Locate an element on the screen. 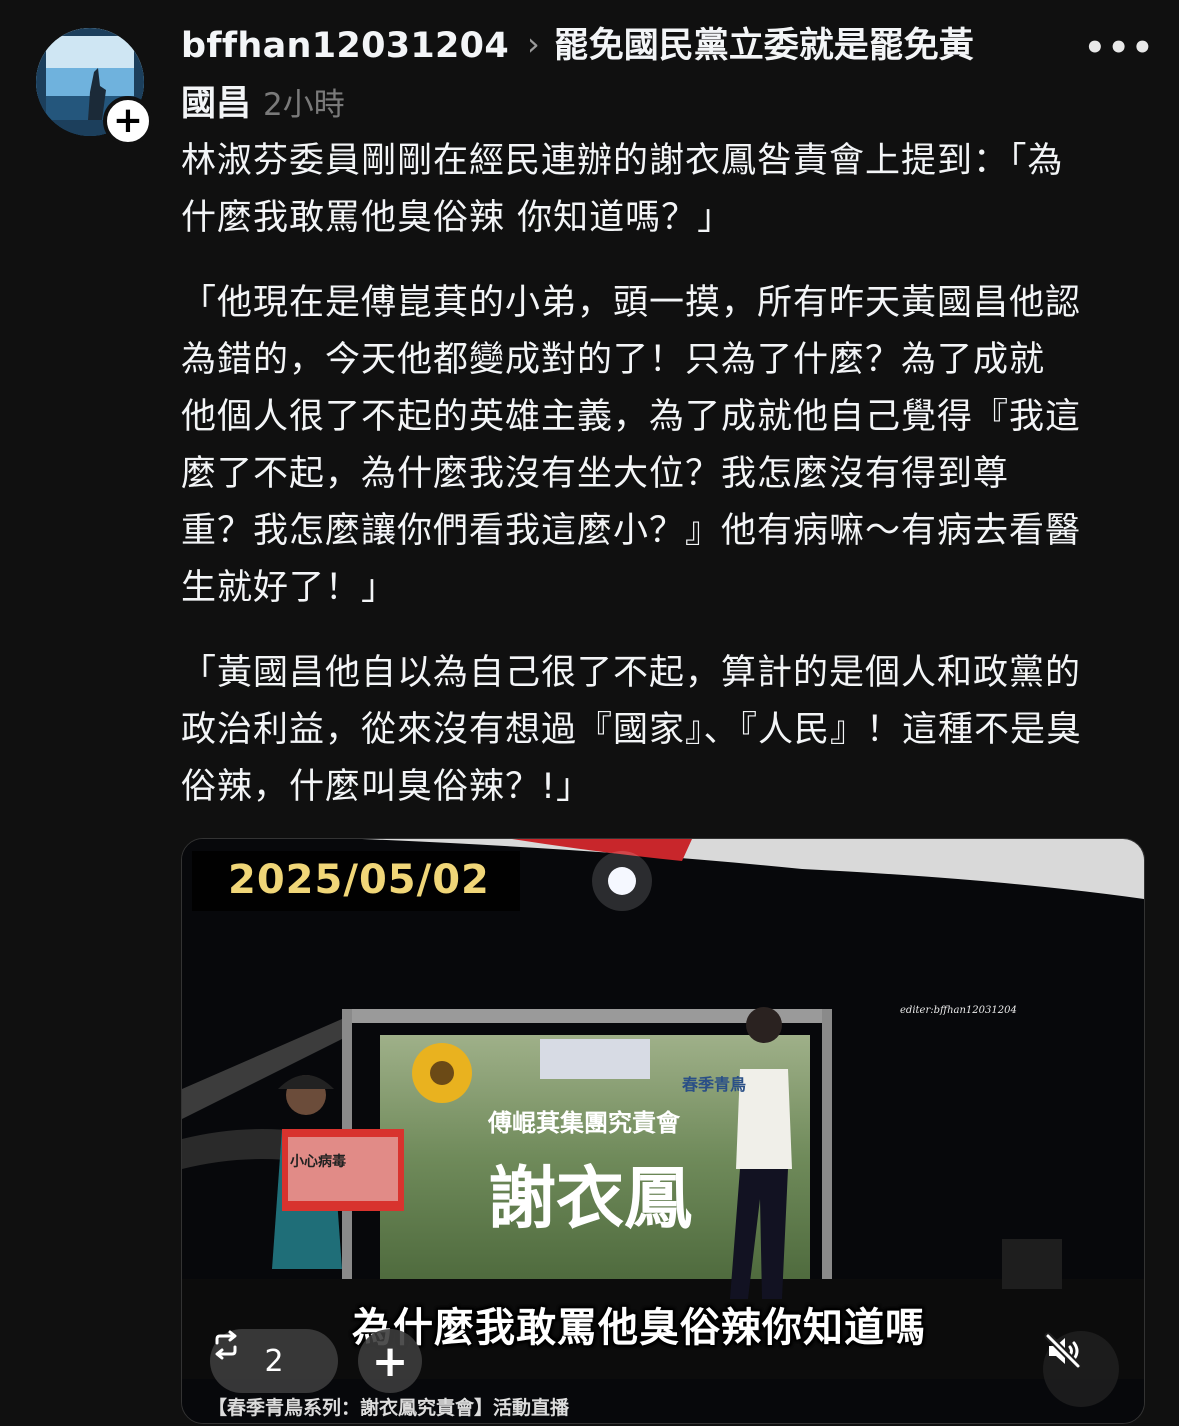 This screenshot has width=1179, height=1426. banner-mid-text: 傅崐萁集團究責會 is located at coordinates (584, 1123).